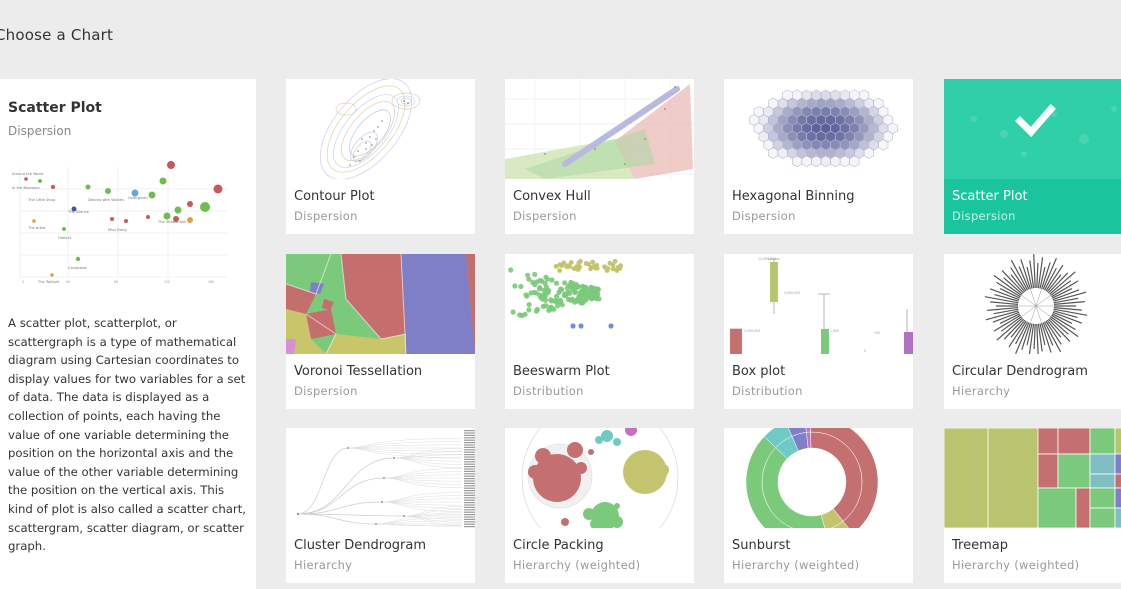 The width and height of the screenshot is (1121, 589). What do you see at coordinates (1035, 120) in the screenshot?
I see `checkmark-icon` at bounding box center [1035, 120].